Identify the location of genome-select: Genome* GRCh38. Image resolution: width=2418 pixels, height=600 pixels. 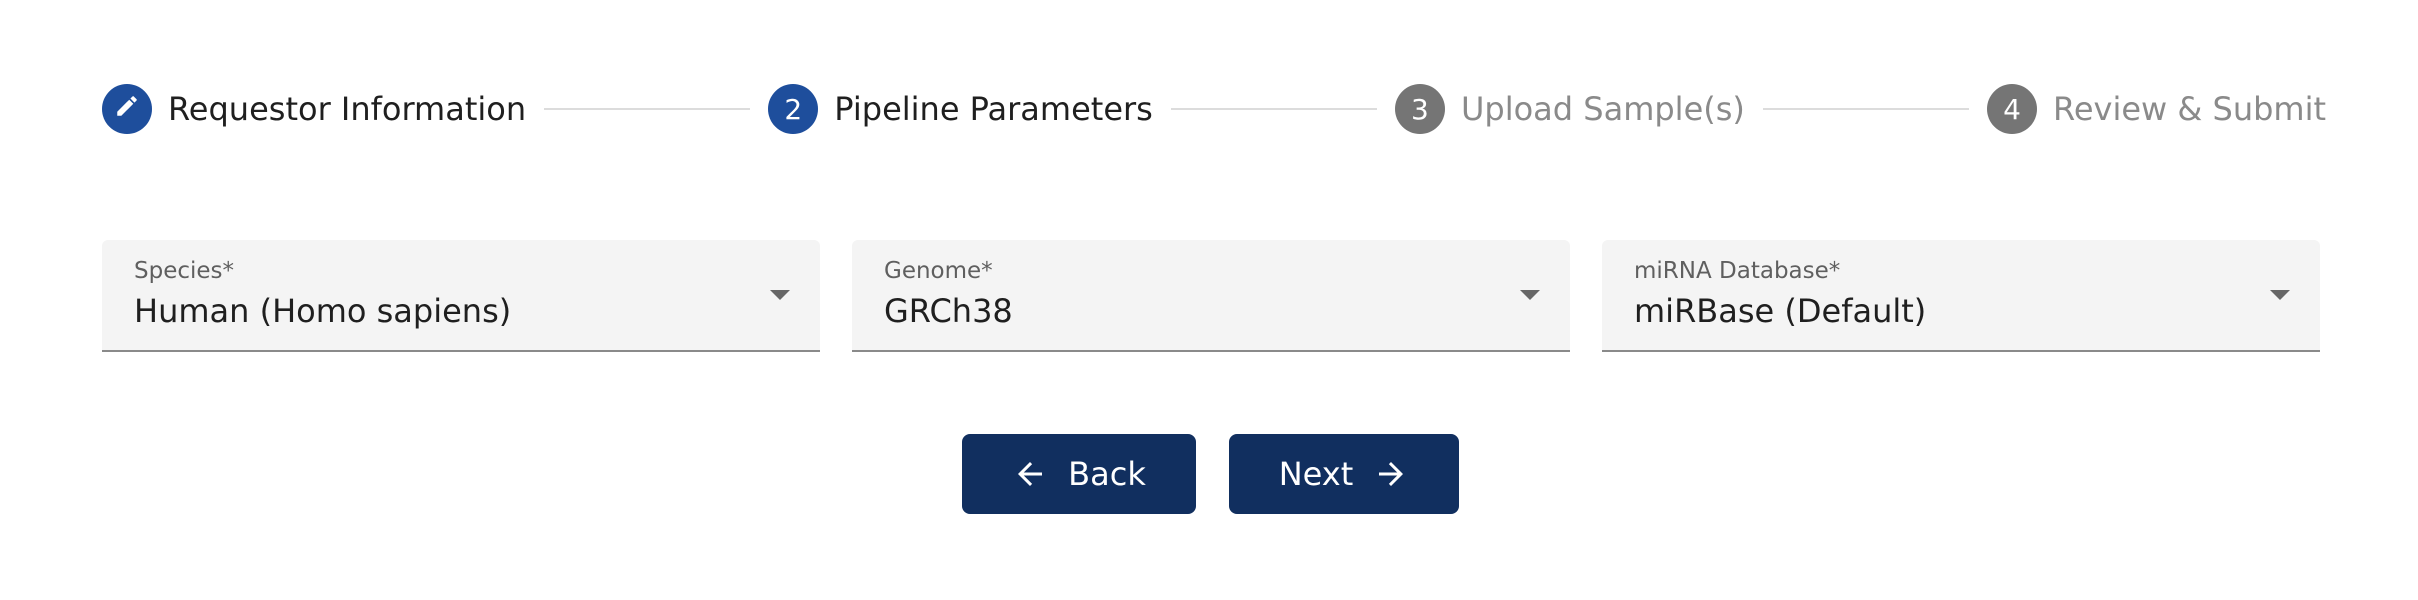
(1211, 296).